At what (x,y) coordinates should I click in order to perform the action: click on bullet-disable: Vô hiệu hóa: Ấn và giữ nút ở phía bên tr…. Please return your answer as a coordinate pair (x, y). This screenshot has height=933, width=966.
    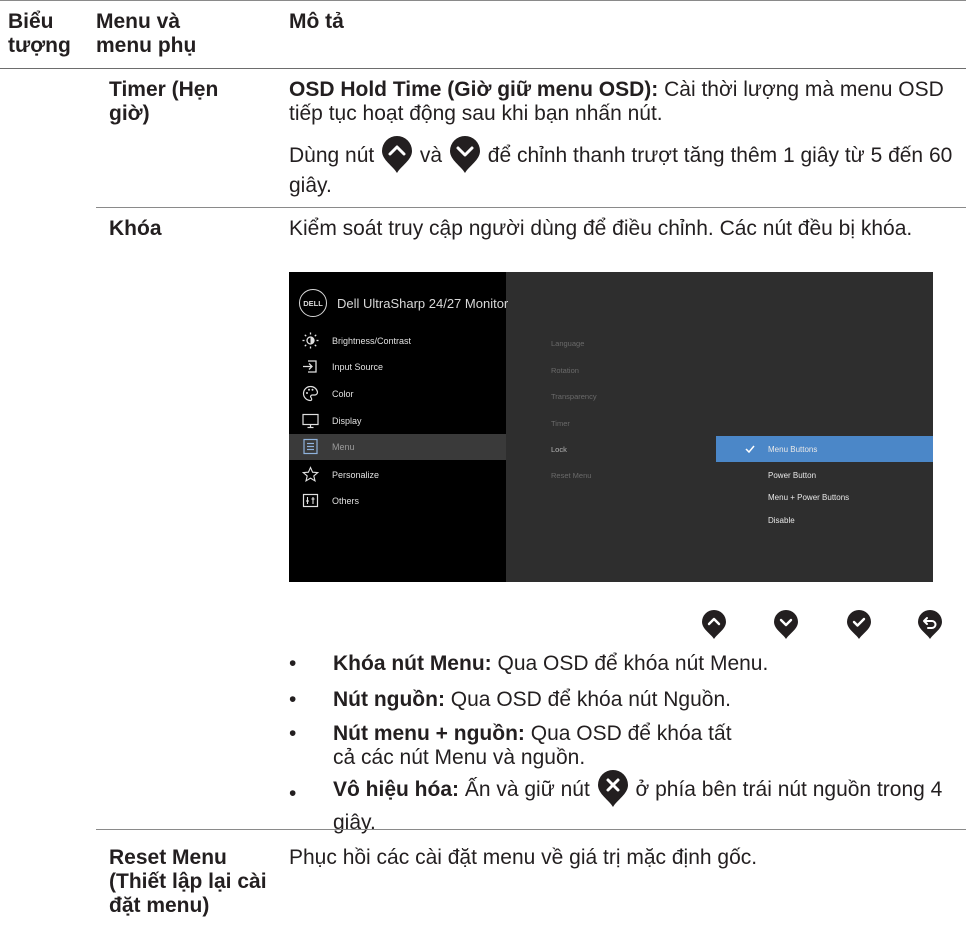
    Looking at the image, I should click on (648, 804).